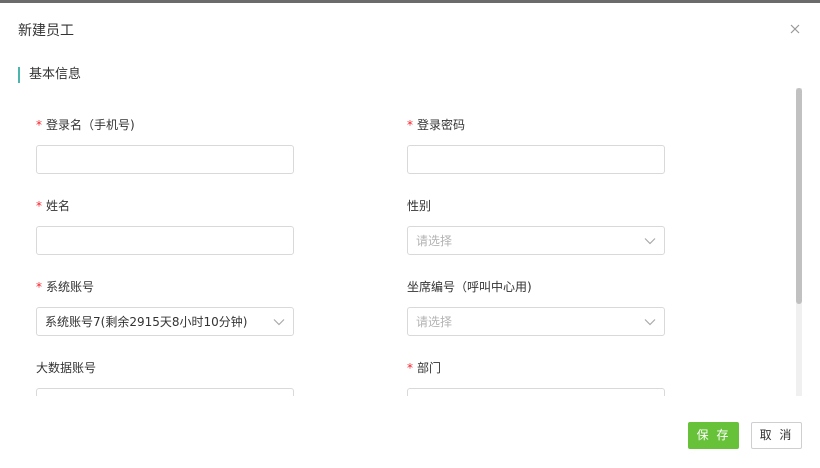  Describe the element at coordinates (713, 435) in the screenshot. I see `save-button: 保 存` at that location.